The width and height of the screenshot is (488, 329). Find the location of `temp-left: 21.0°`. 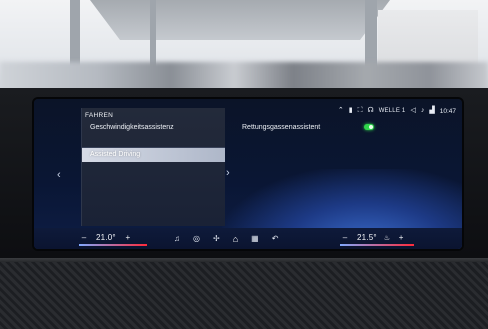

temp-left: 21.0° is located at coordinates (106, 237).